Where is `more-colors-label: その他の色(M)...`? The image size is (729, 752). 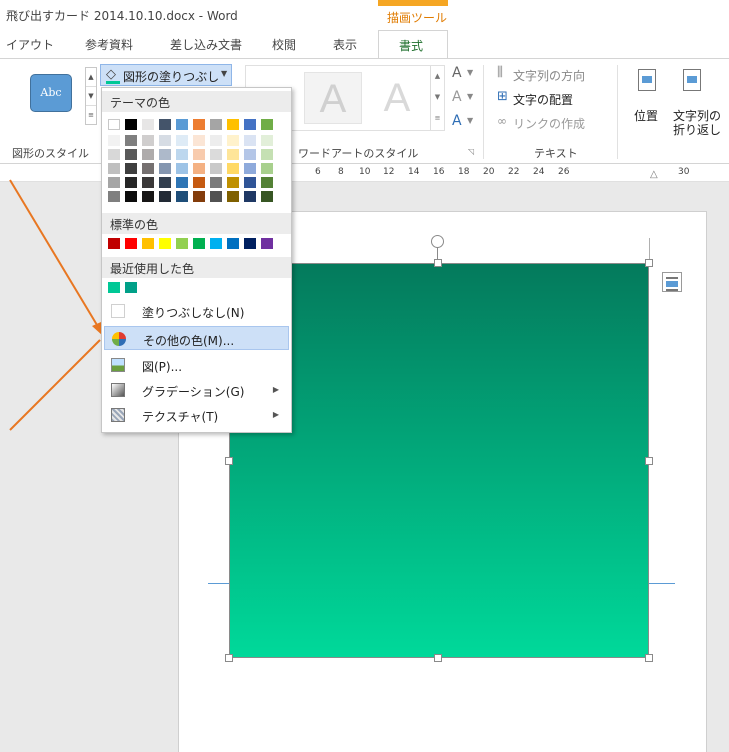 more-colors-label: その他の色(M)... is located at coordinates (189, 341).